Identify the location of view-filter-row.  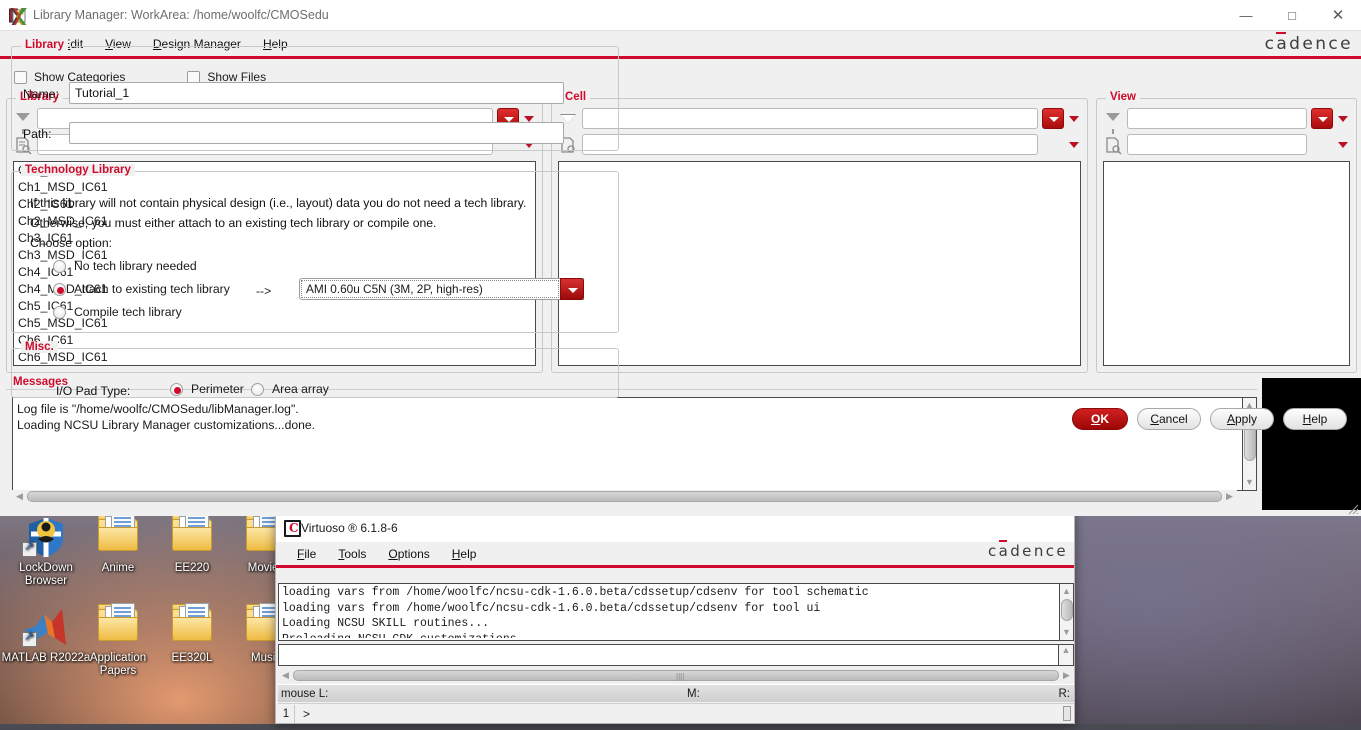
(1226, 121).